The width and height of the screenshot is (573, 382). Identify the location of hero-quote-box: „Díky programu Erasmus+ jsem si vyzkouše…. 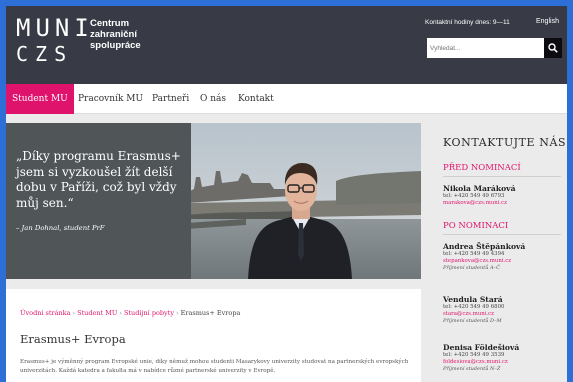
(98, 201).